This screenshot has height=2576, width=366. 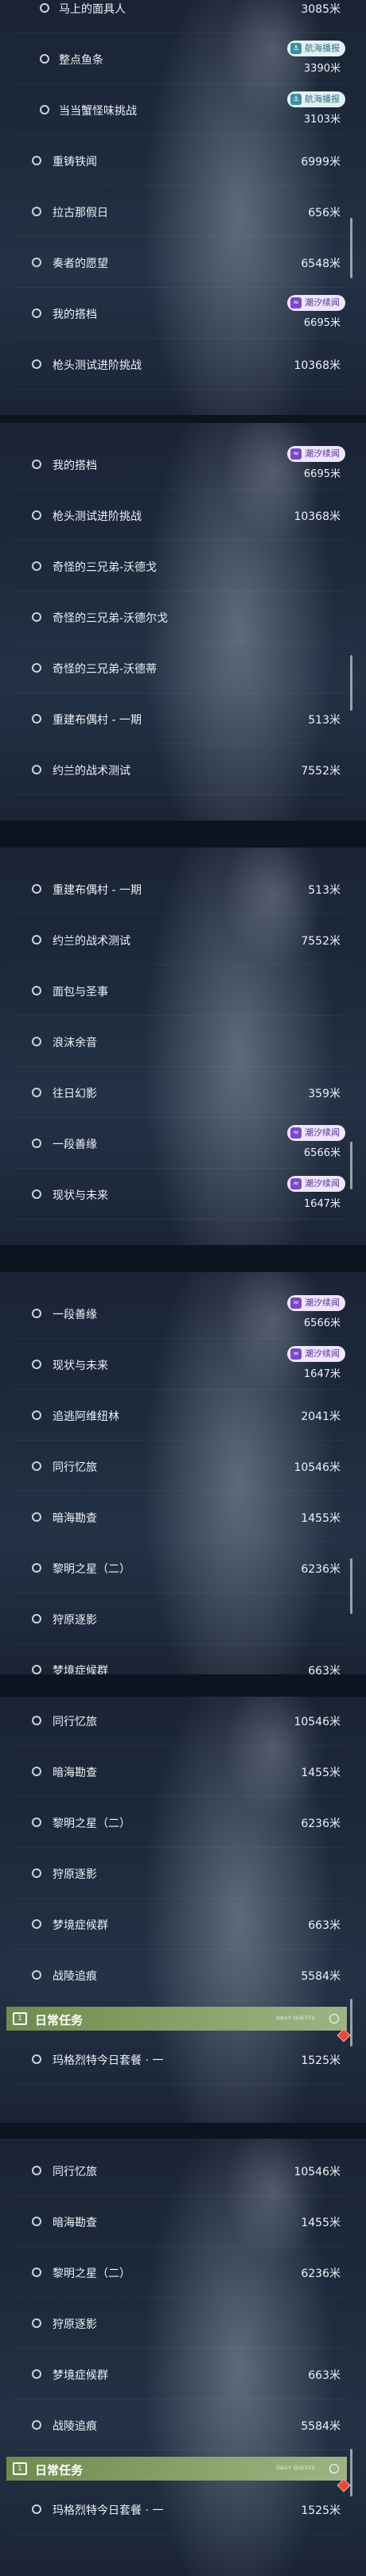 I want to click on tide-news-badge: ≈ 潮汐续闻, so click(x=316, y=1303).